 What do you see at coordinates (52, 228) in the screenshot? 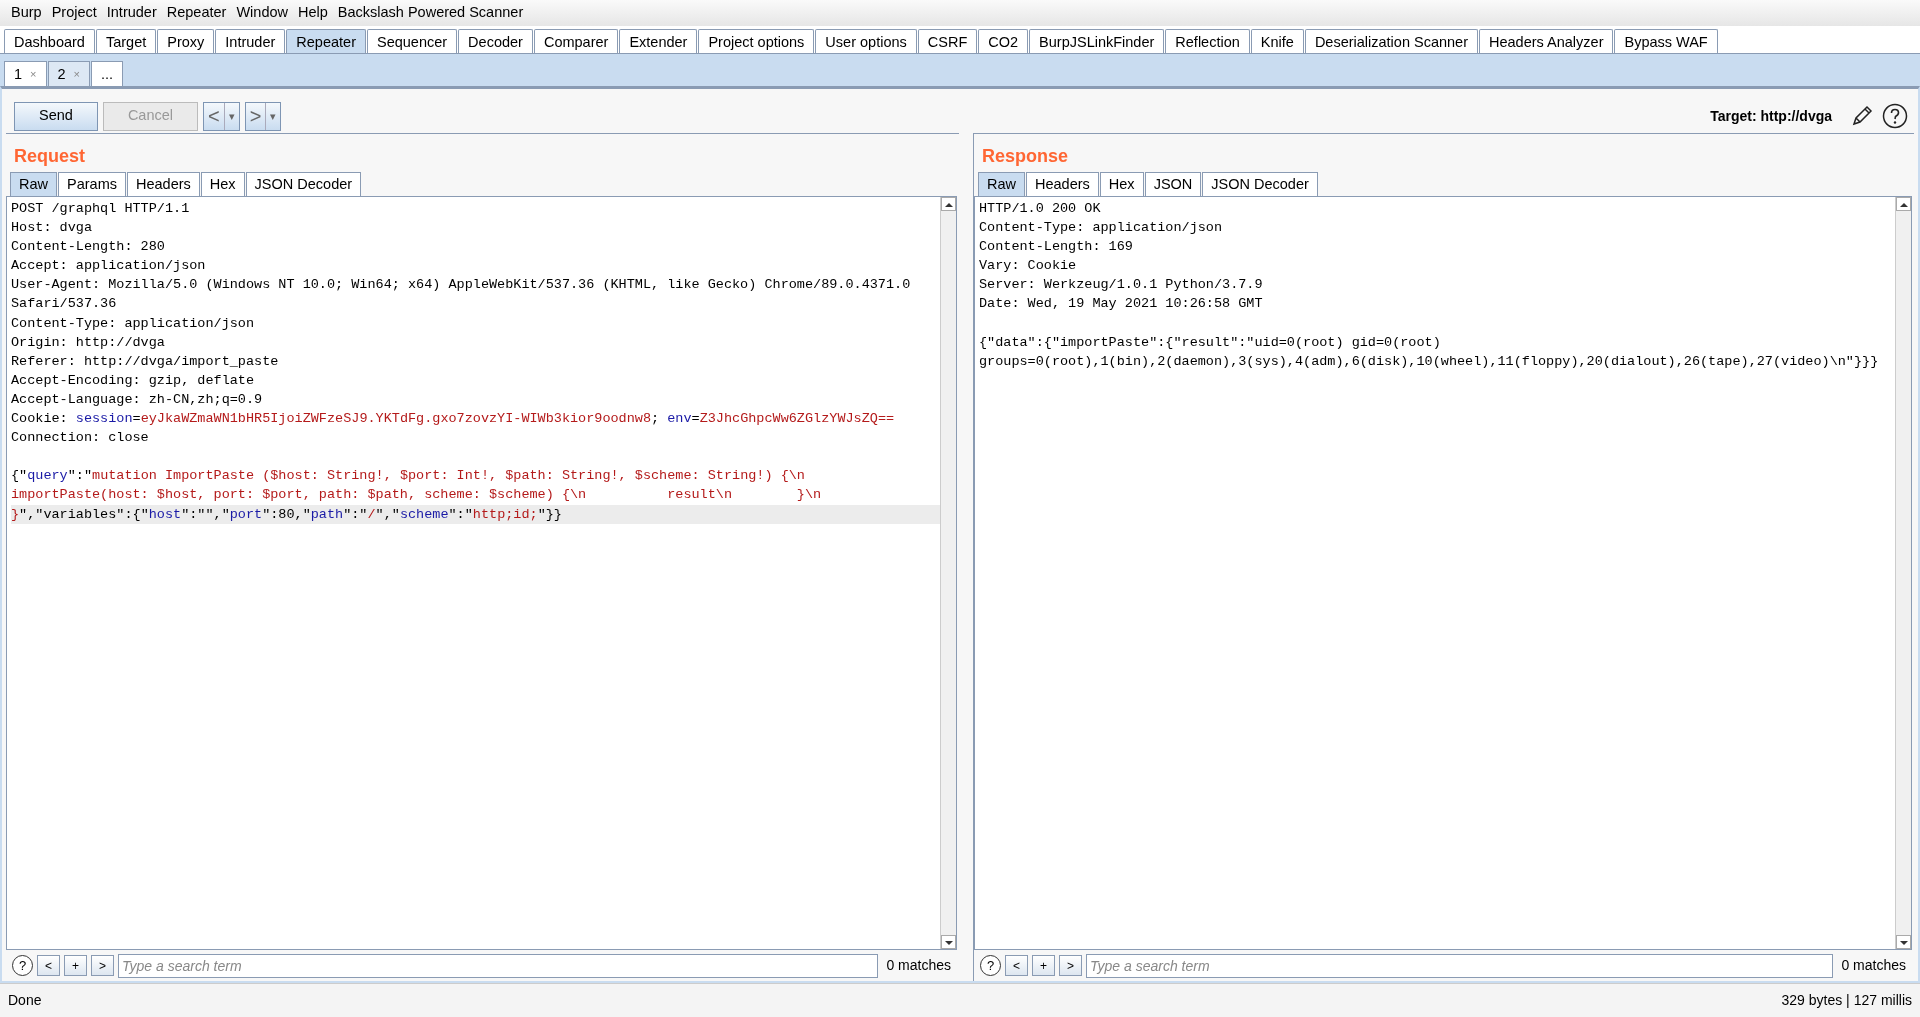
I see `code-line: Host: dvga` at bounding box center [52, 228].